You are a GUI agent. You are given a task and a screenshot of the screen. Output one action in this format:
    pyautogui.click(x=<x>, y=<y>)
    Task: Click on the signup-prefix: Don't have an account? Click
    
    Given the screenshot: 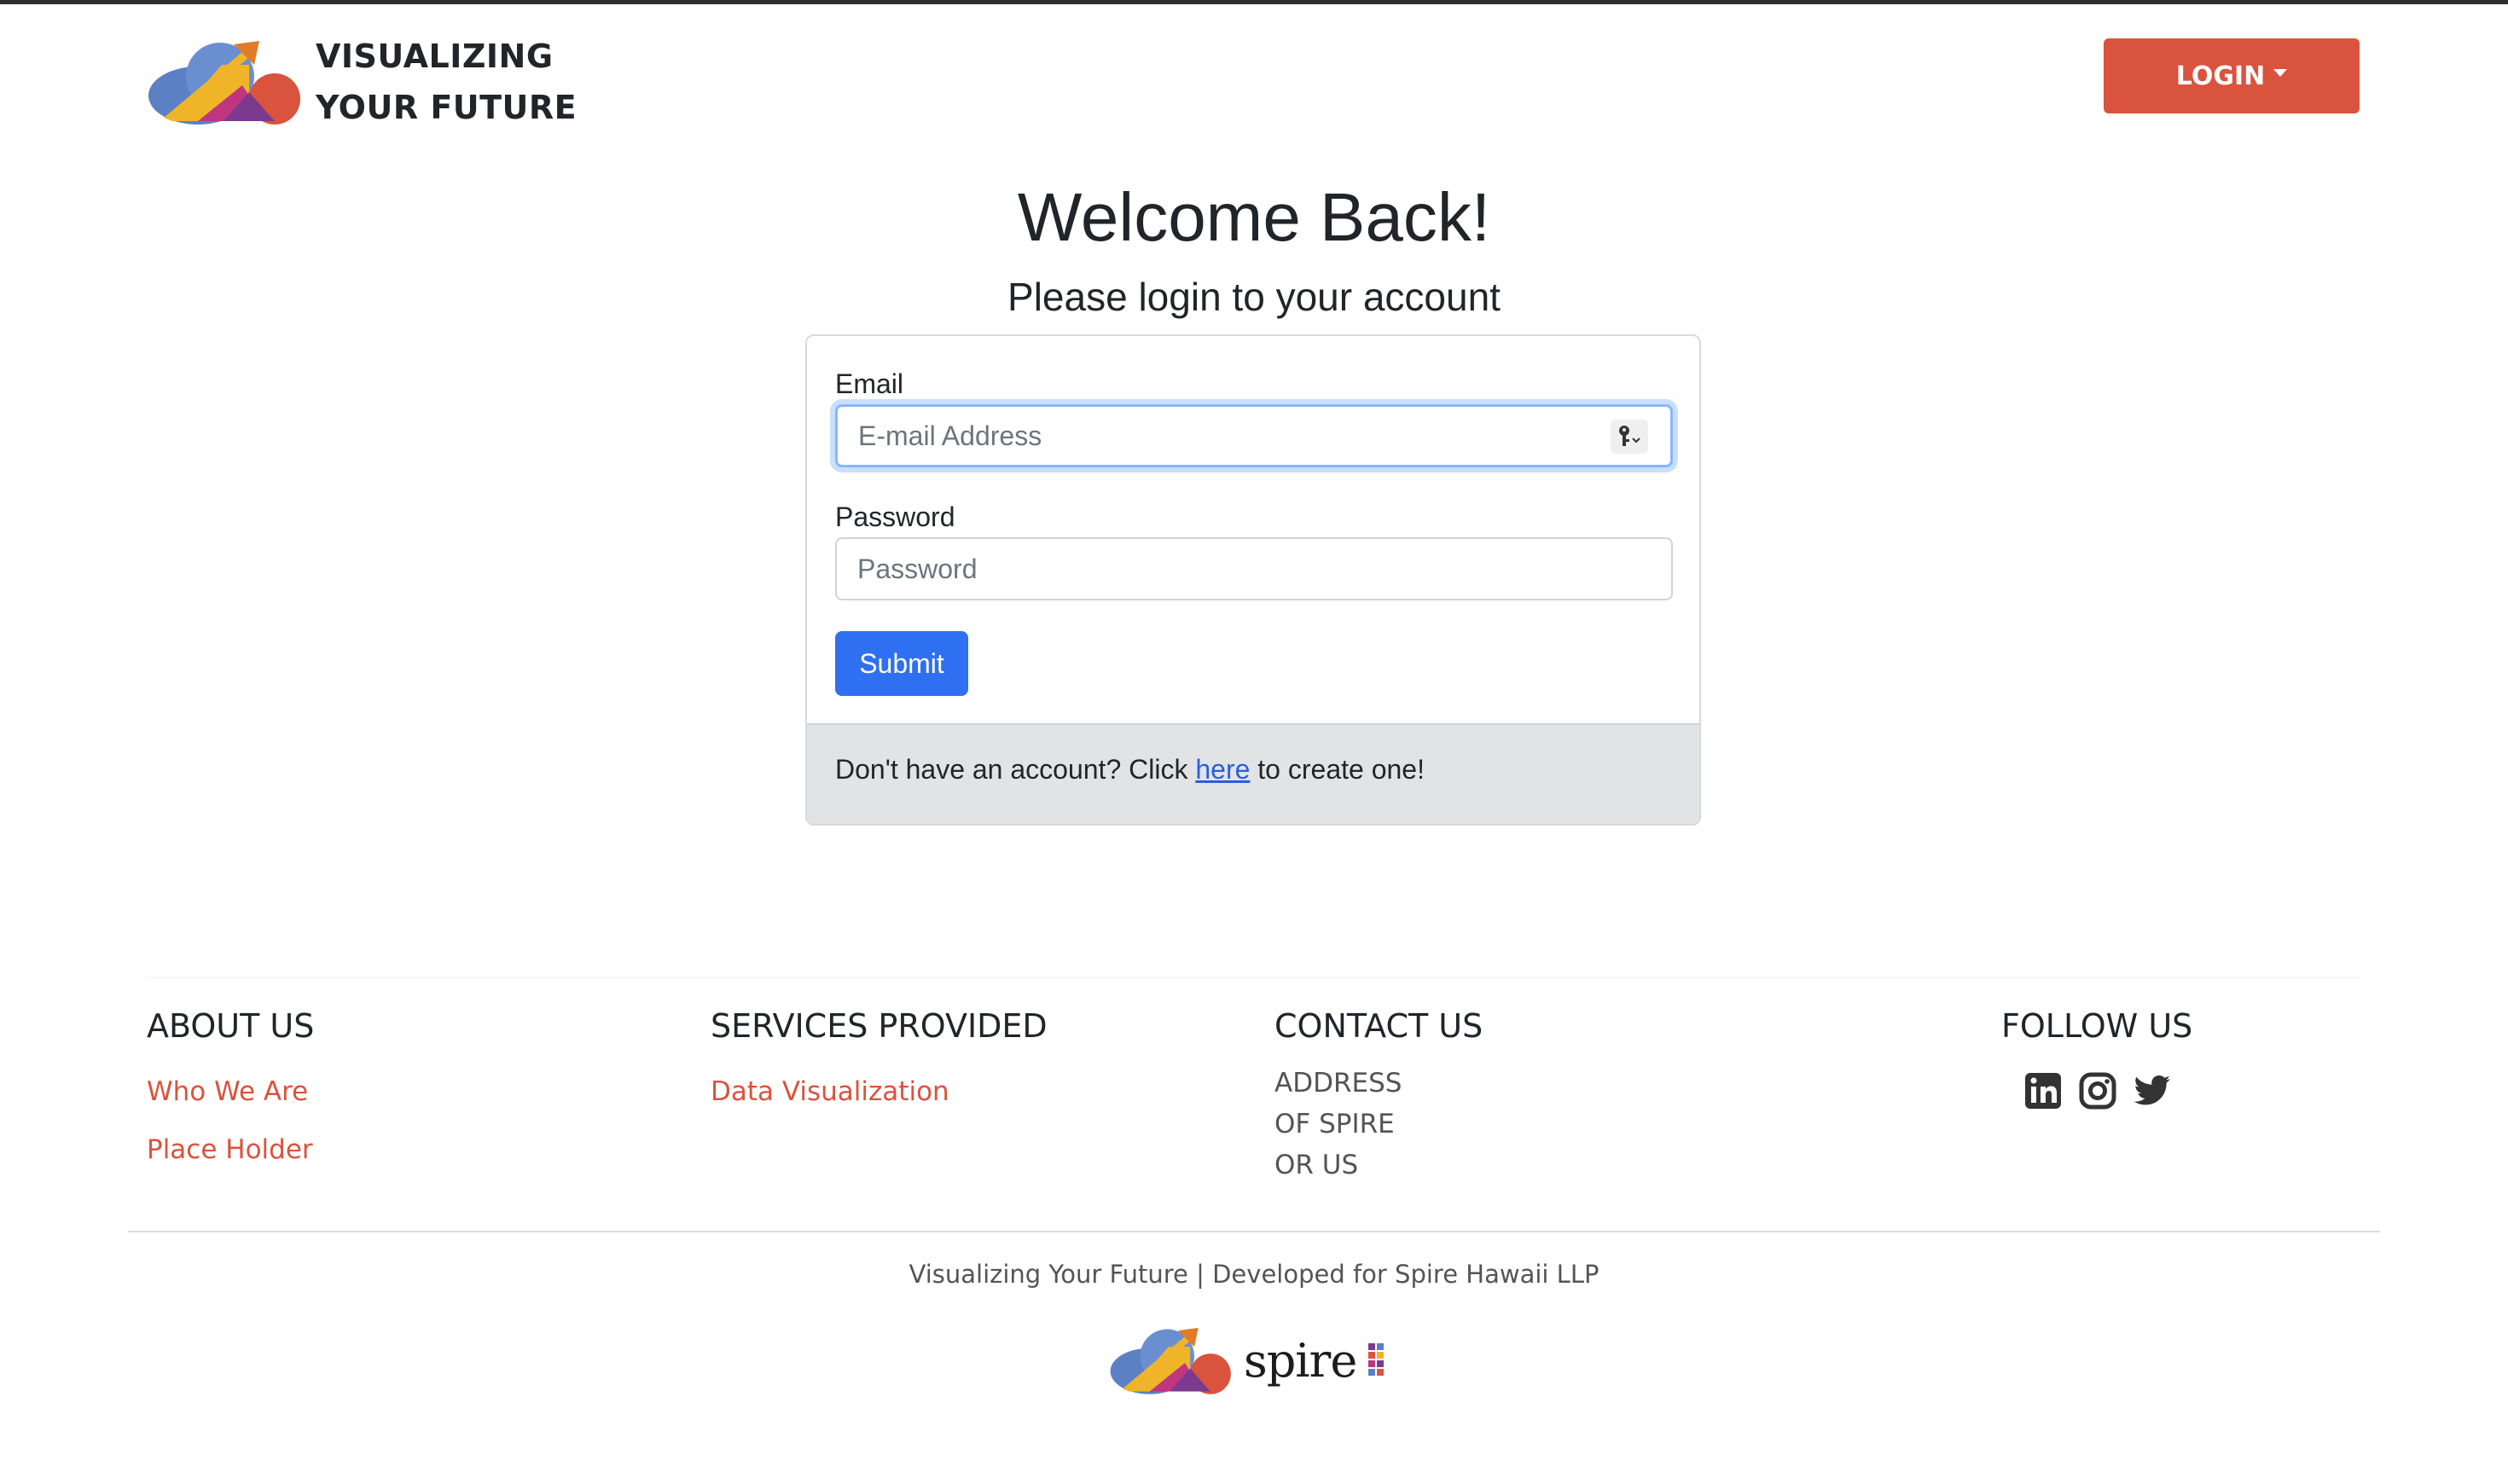 What is the action you would take?
    pyautogui.click(x=1015, y=769)
    